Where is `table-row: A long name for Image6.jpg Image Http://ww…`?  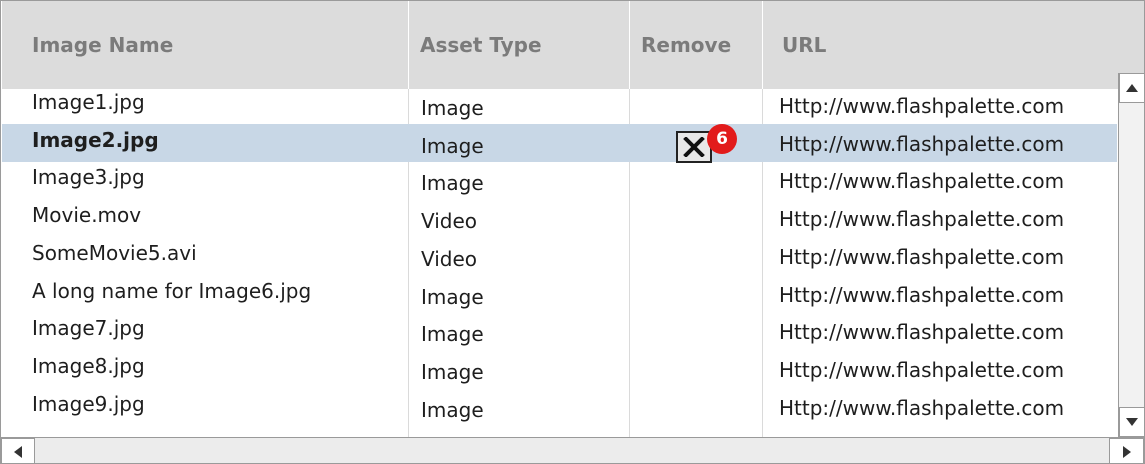 table-row: A long name for Image6.jpg Image Http://ww… is located at coordinates (559, 294).